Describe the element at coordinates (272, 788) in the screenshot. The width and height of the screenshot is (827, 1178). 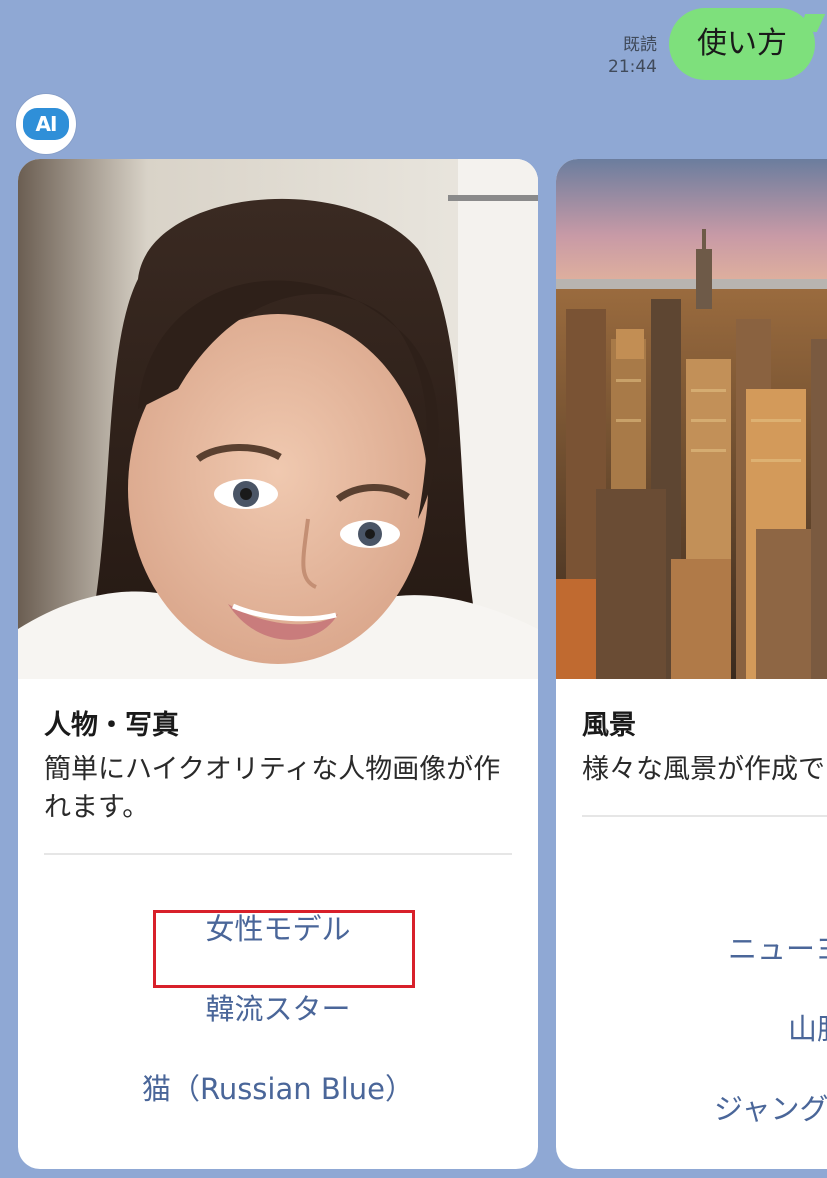
I see `card-description: 簡単にハイクオリティな人物画像が作れます。` at that location.